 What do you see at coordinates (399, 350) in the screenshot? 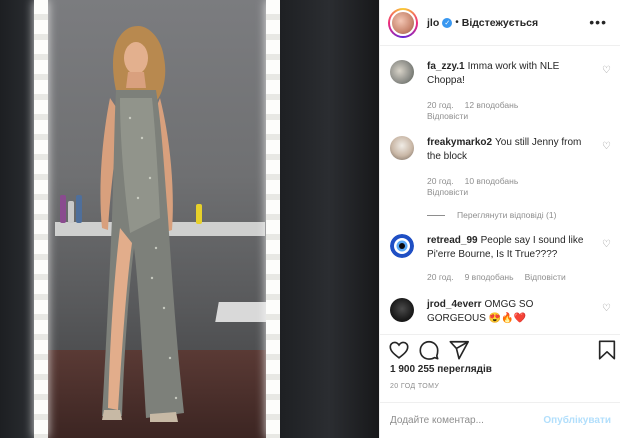
I see `heart-icon` at bounding box center [399, 350].